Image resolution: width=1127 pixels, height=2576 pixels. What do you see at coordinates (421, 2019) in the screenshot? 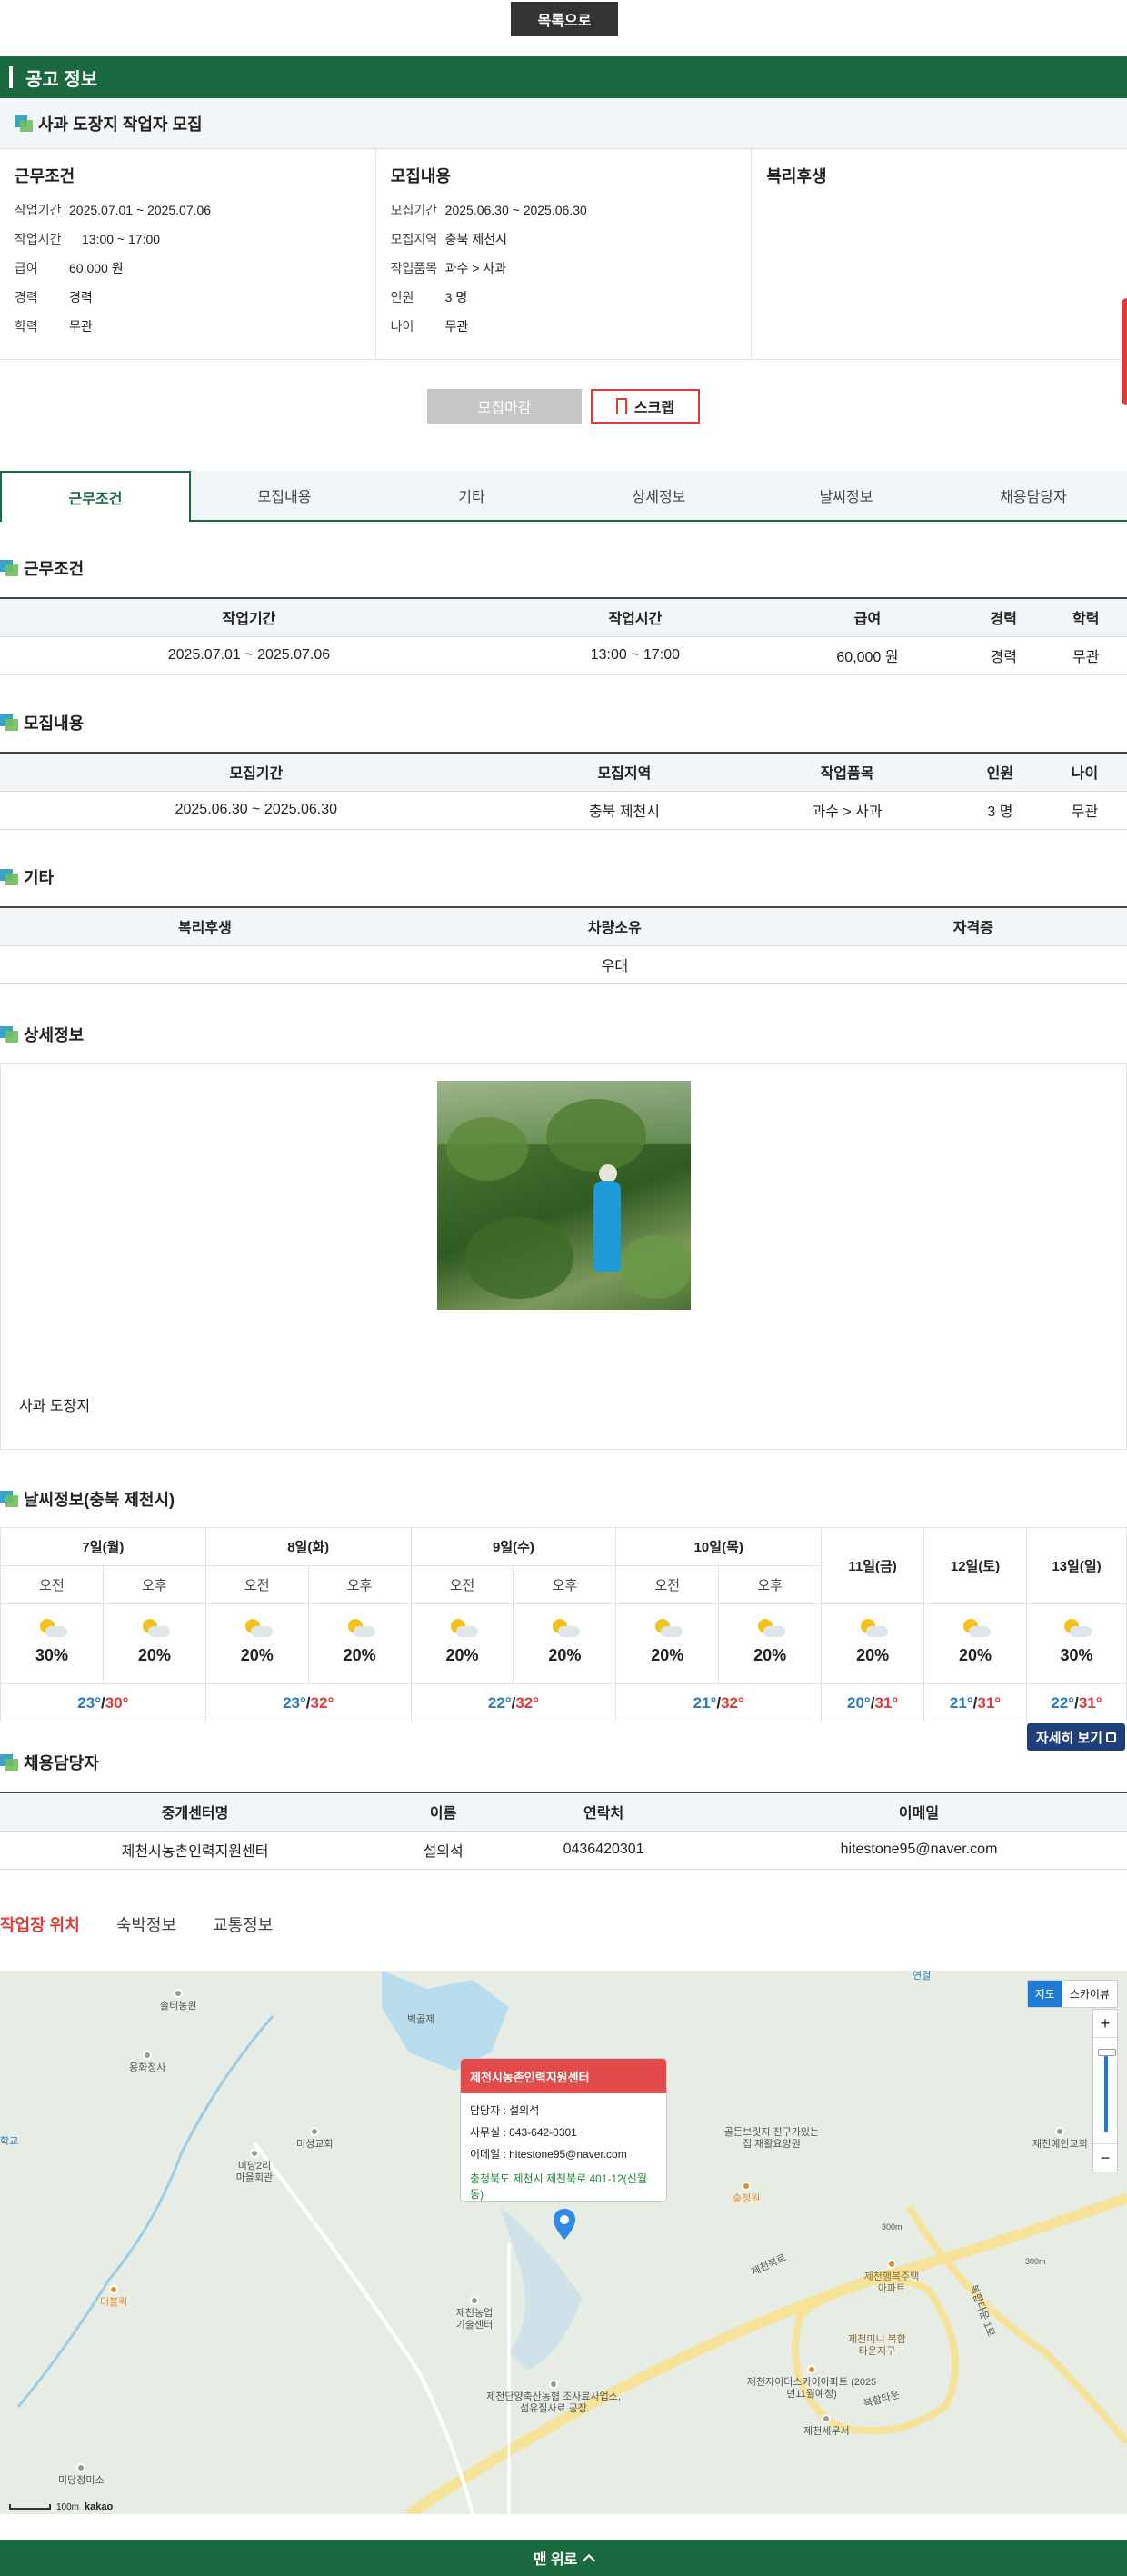
I see `map-label-text: 벽골제` at bounding box center [421, 2019].